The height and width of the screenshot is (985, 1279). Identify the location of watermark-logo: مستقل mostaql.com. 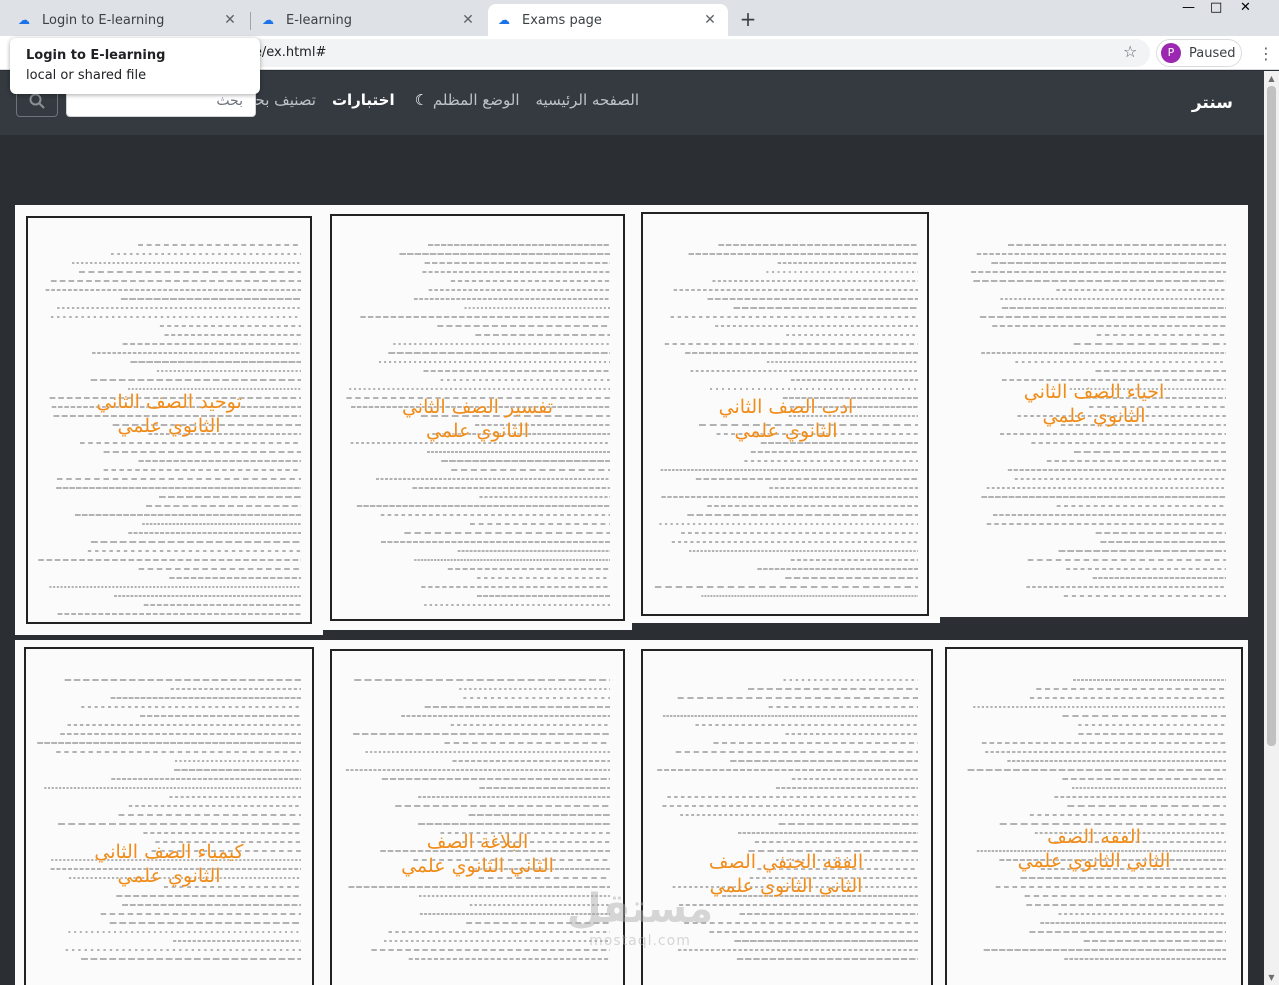
(640, 925).